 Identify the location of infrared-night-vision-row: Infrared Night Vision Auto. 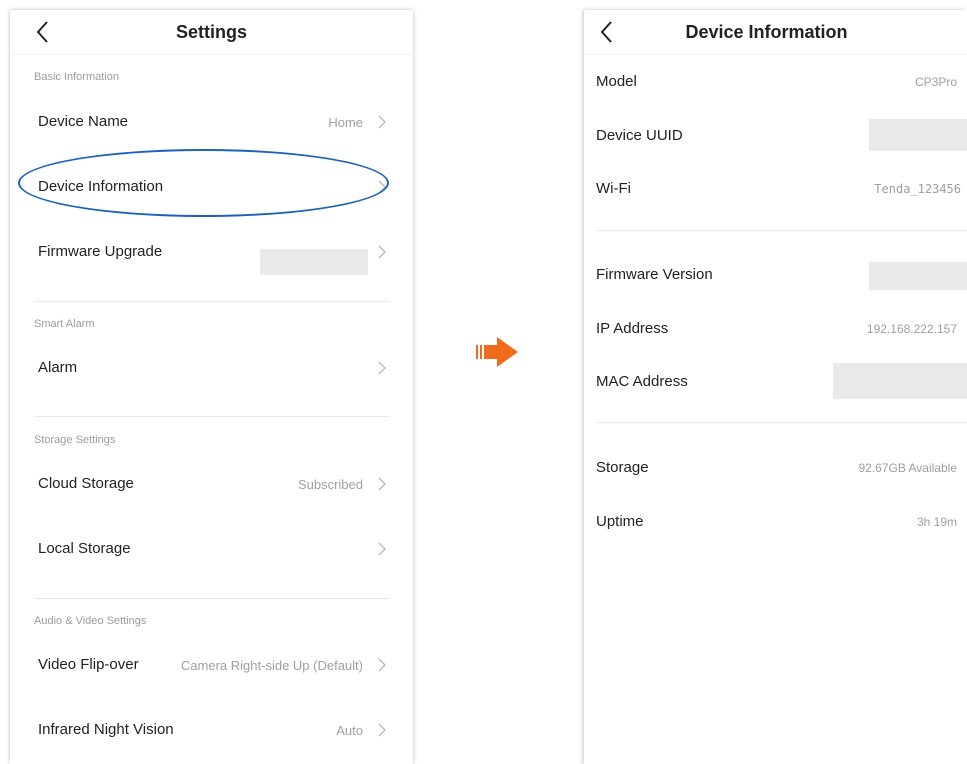
(211, 731).